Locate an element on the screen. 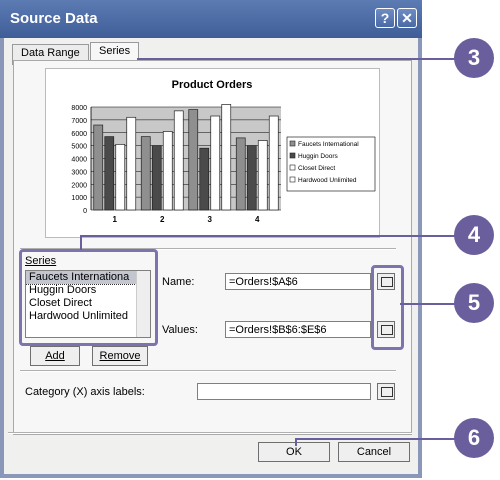 This screenshot has height=480, width=500. y-tick-label: 5000 is located at coordinates (79, 147).